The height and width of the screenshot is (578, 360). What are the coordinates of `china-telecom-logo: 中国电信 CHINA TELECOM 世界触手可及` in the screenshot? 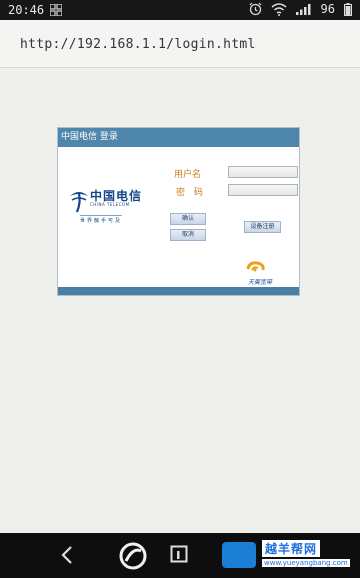 It's located at (108, 206).